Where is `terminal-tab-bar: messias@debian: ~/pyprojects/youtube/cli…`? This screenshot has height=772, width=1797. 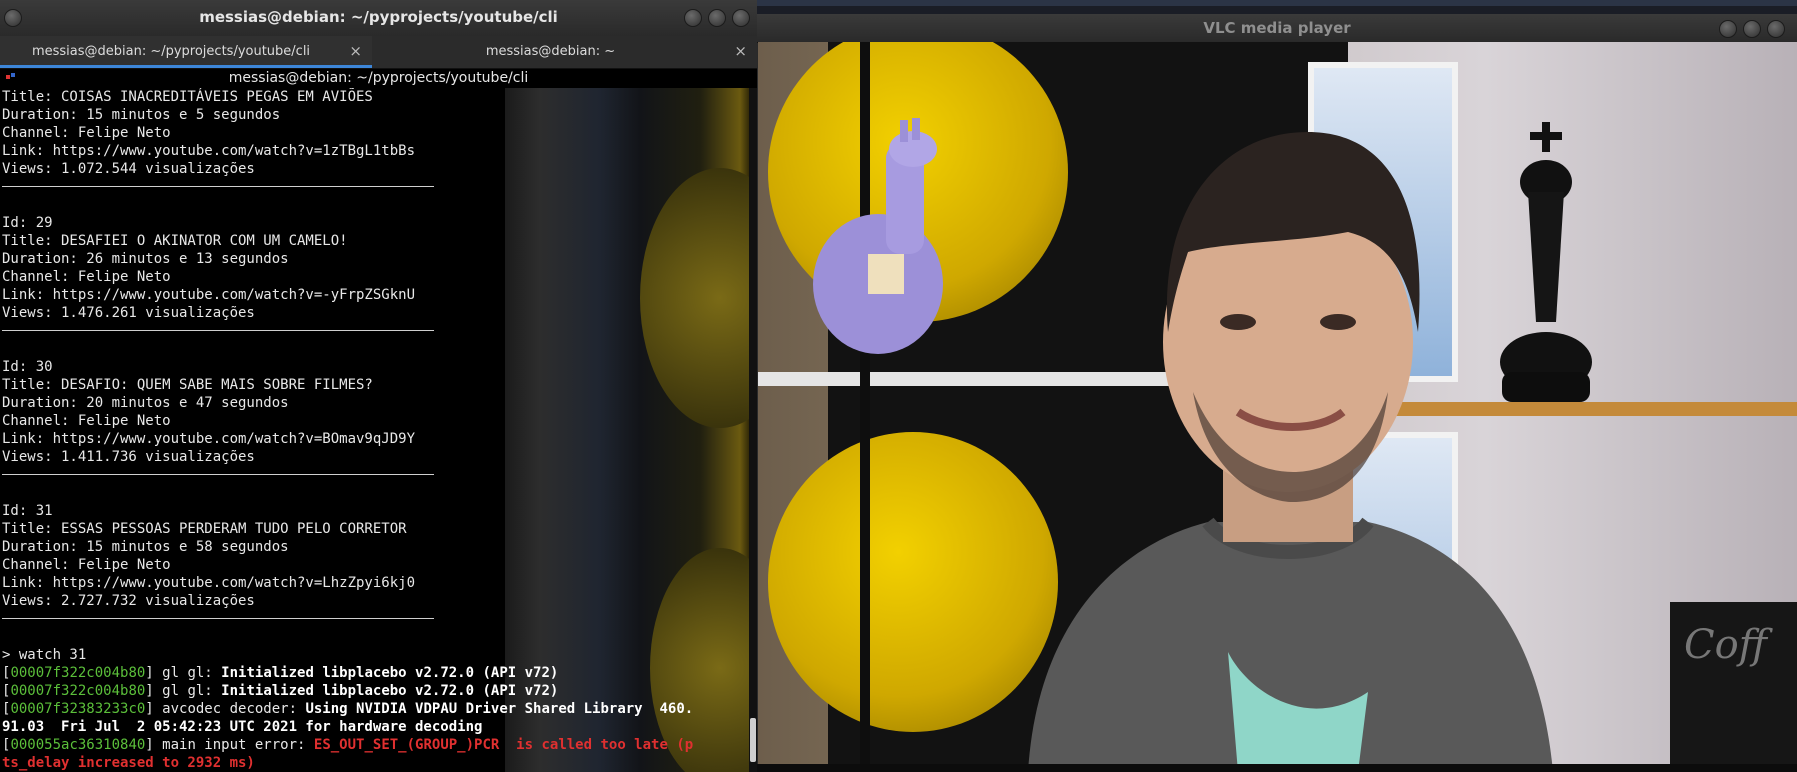
terminal-tab-bar: messias@debian: ~/pyprojects/youtube/cli… is located at coordinates (378, 52).